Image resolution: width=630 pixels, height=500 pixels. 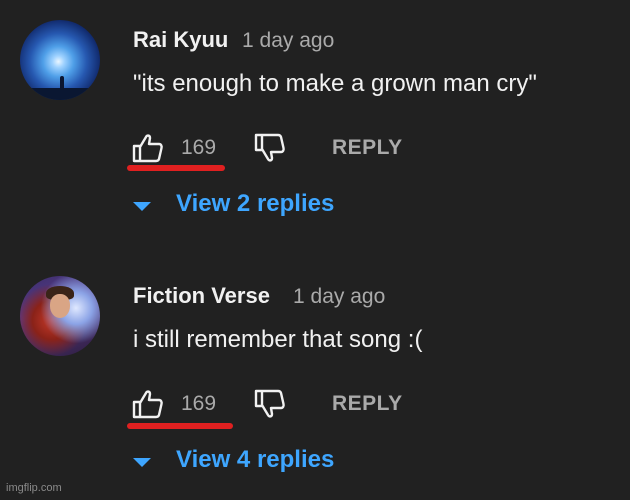 I want to click on watermark: imgflip.com, so click(x=34, y=488).